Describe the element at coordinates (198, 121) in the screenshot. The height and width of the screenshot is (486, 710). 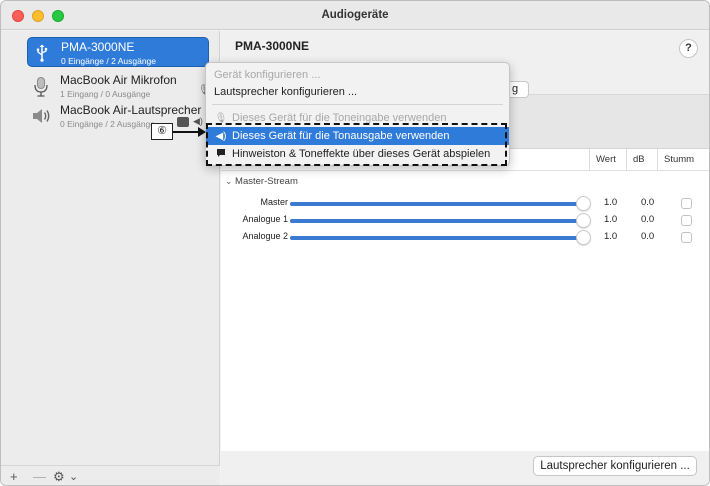
I see `output-indicator-icon: ◀)` at that location.